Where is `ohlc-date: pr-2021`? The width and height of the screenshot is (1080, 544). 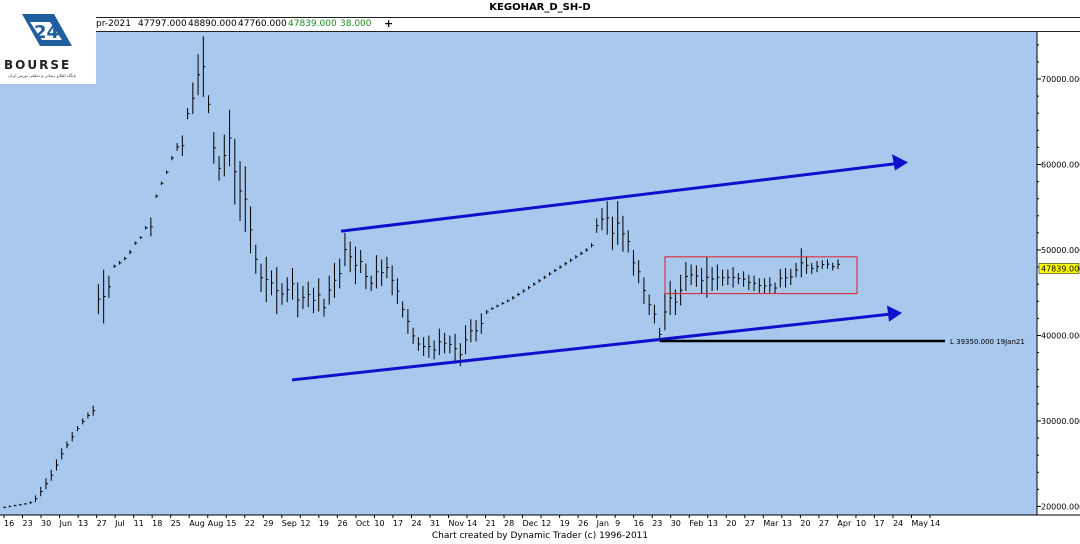
ohlc-date: pr-2021 is located at coordinates (113, 24).